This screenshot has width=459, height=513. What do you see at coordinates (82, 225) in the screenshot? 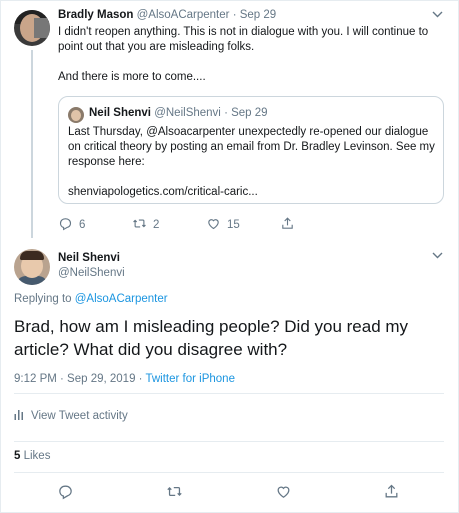
I see `reply-count: 6` at bounding box center [82, 225].